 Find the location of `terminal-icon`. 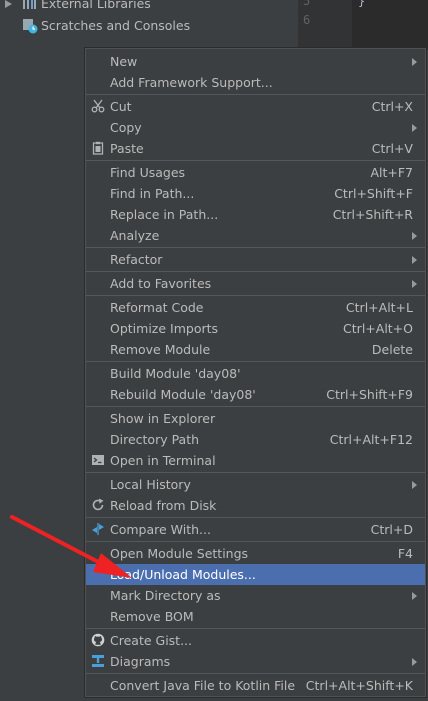

terminal-icon is located at coordinates (98, 460).